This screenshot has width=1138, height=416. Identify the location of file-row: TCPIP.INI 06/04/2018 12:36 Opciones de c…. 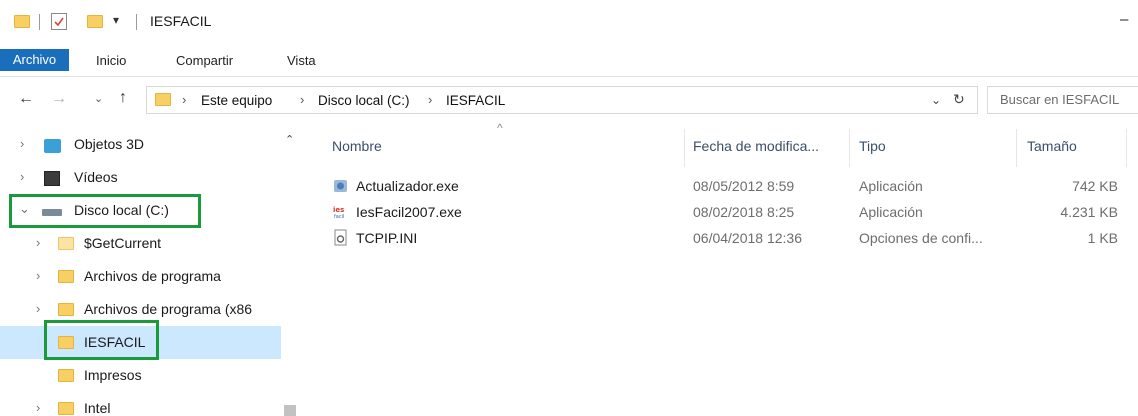
(725, 238).